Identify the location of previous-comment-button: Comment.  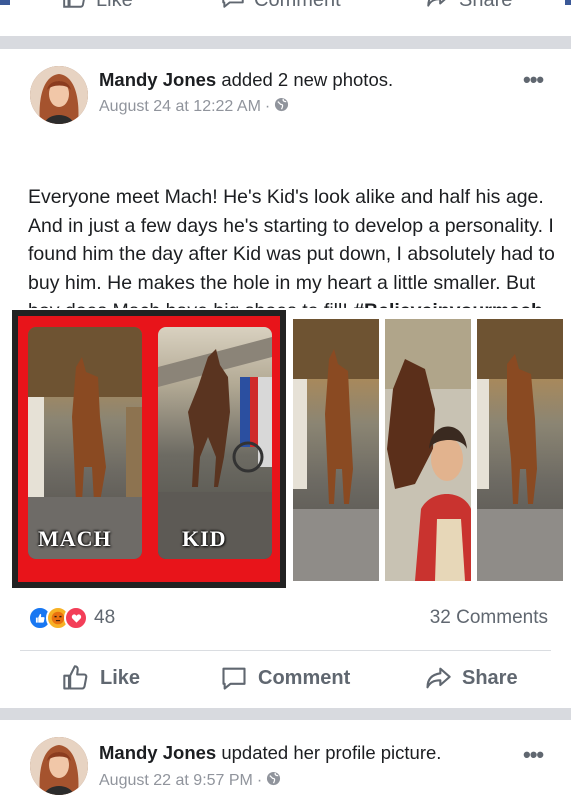
(280, 8).